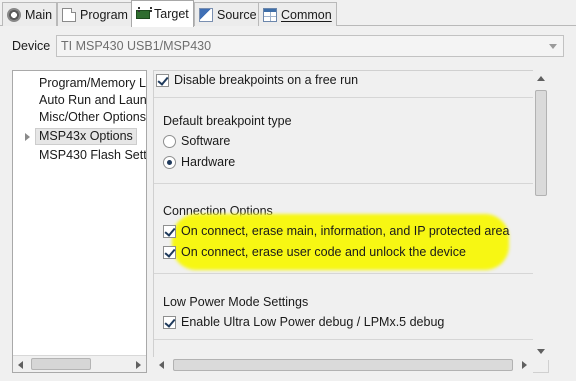  What do you see at coordinates (306, 14) in the screenshot?
I see `tab-label: Common` at bounding box center [306, 14].